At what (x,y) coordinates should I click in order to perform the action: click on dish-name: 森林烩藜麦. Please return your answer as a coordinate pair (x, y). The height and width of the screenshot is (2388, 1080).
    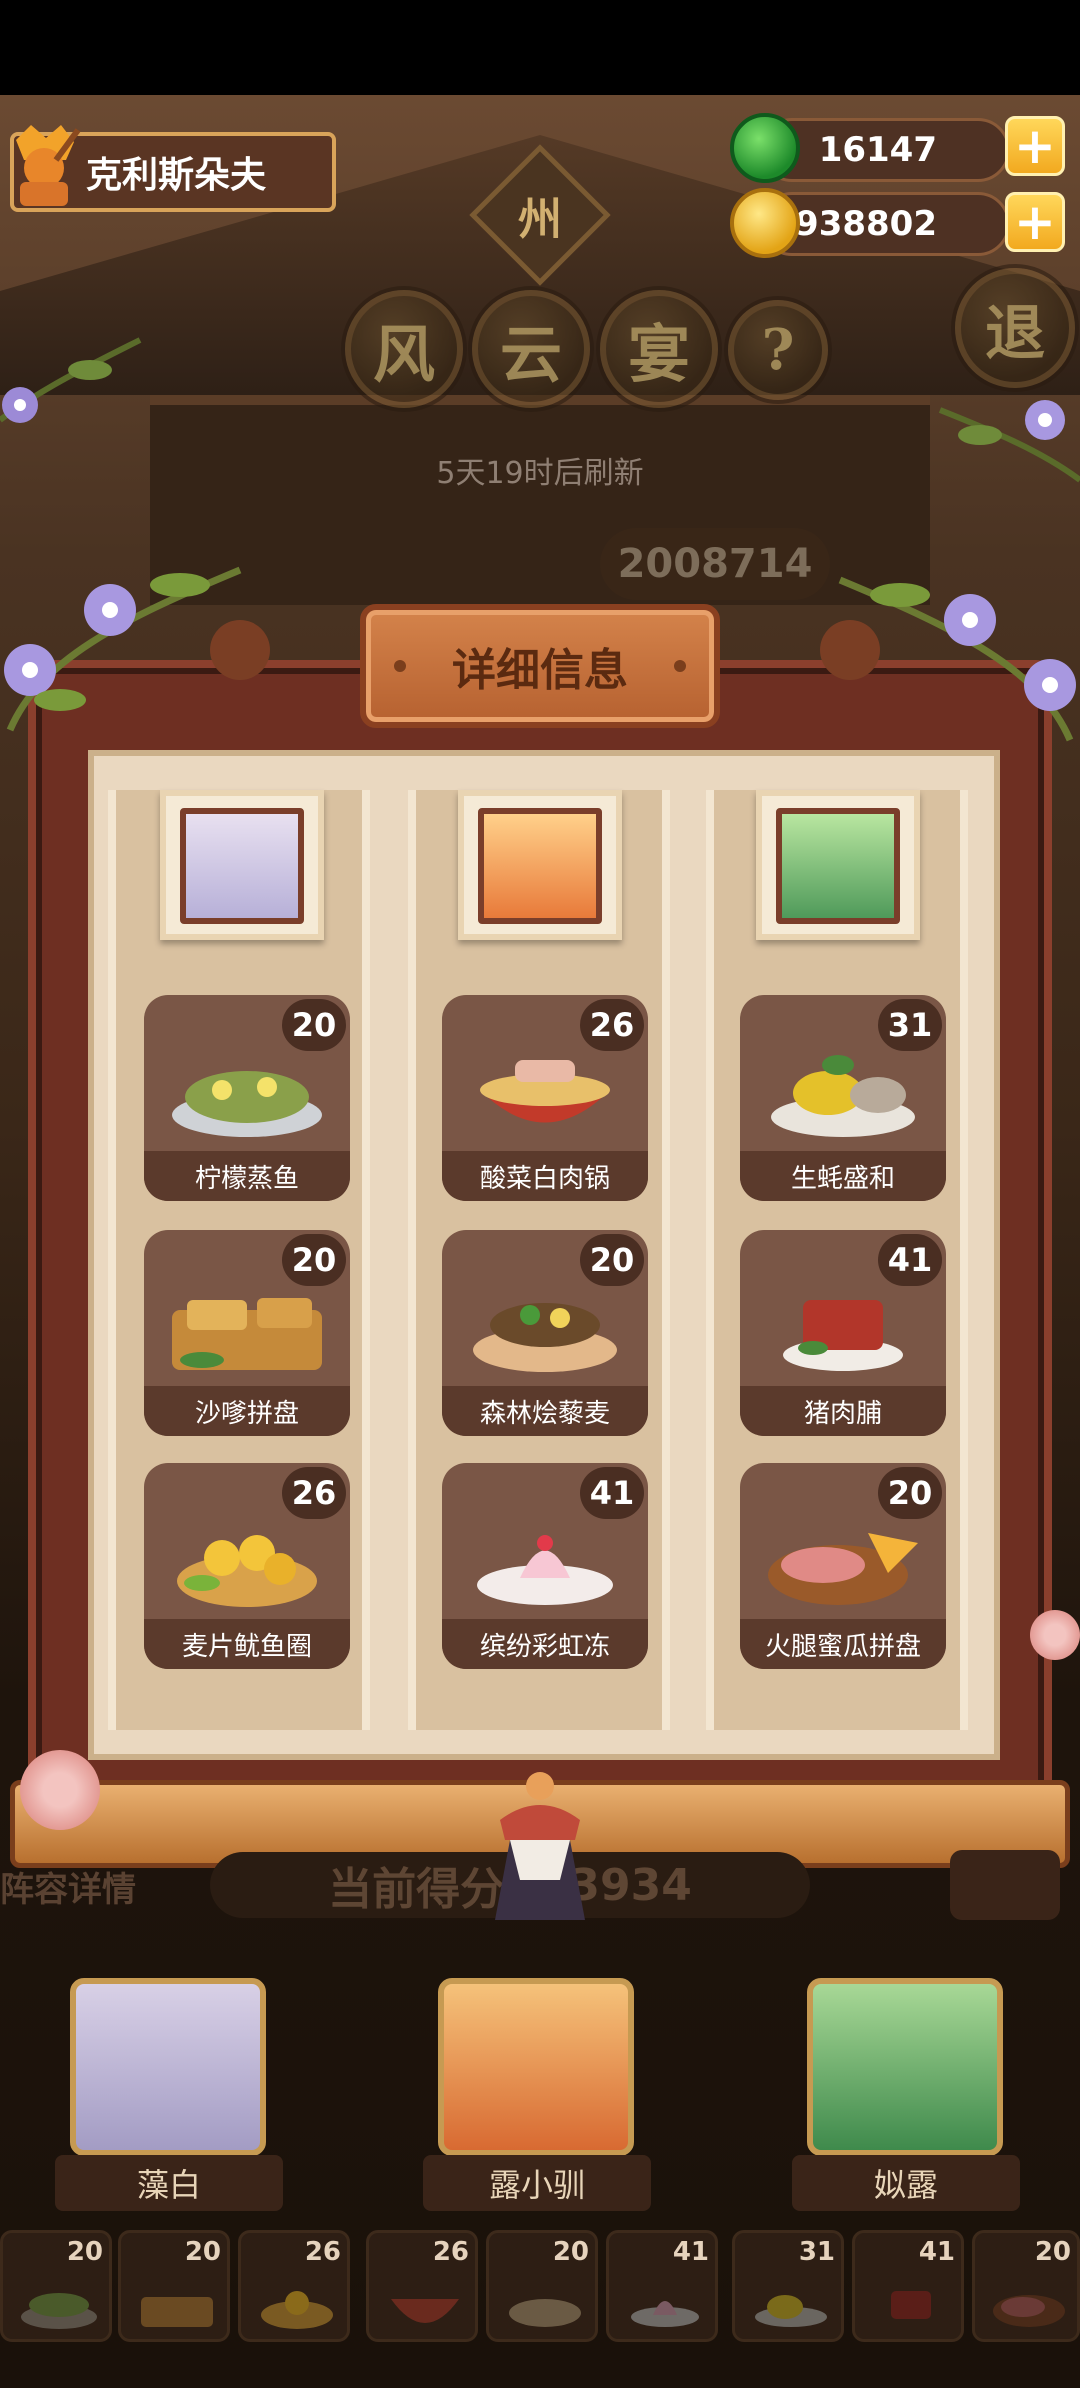
    Looking at the image, I should click on (545, 1411).